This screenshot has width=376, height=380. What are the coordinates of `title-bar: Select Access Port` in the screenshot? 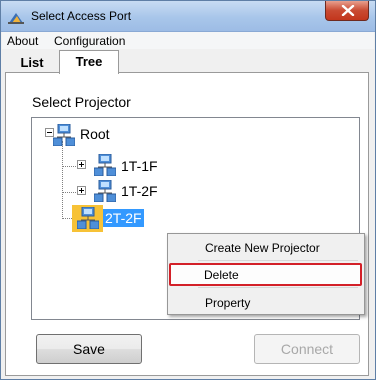 It's located at (188, 16).